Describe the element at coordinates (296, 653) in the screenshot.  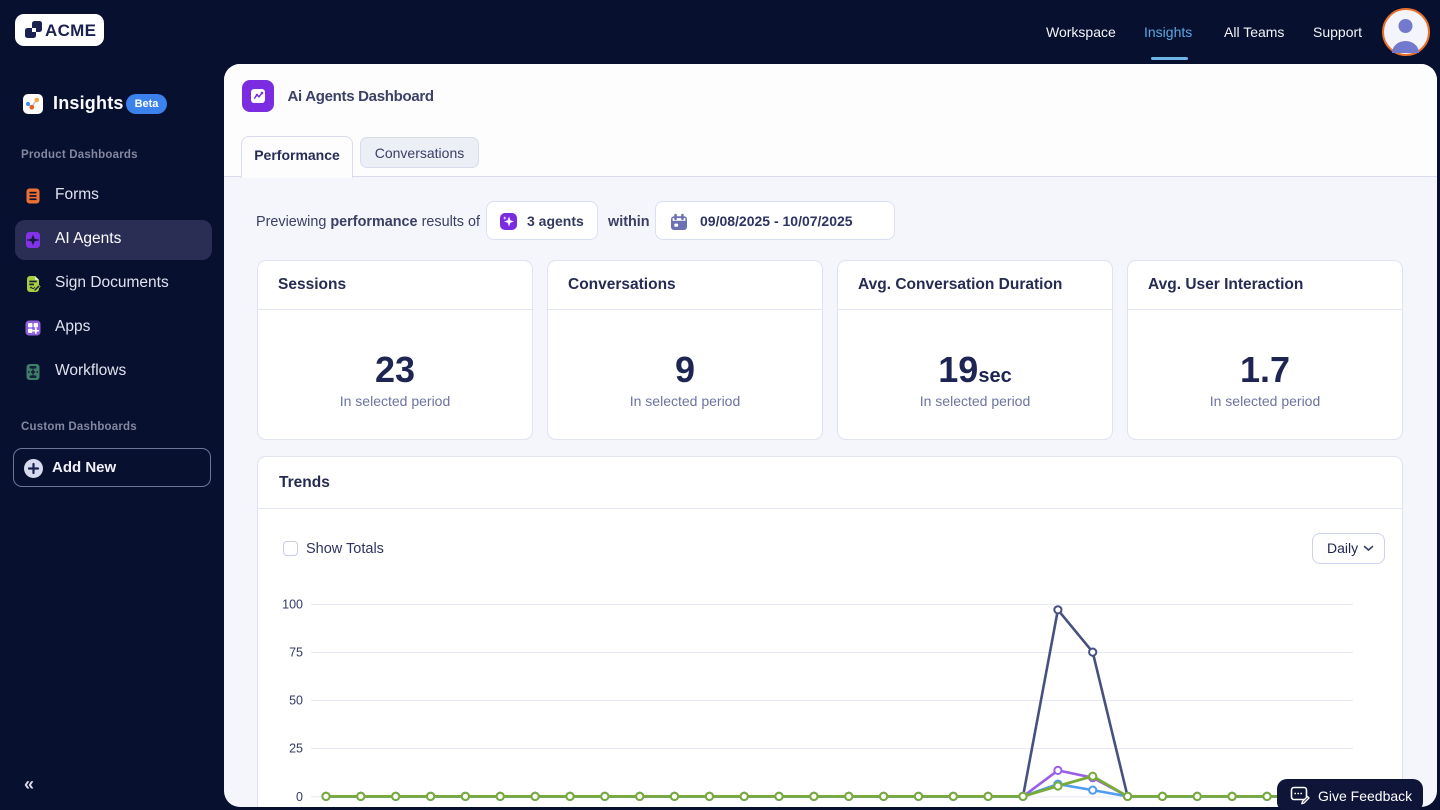
I see `svg-text: 75` at that location.